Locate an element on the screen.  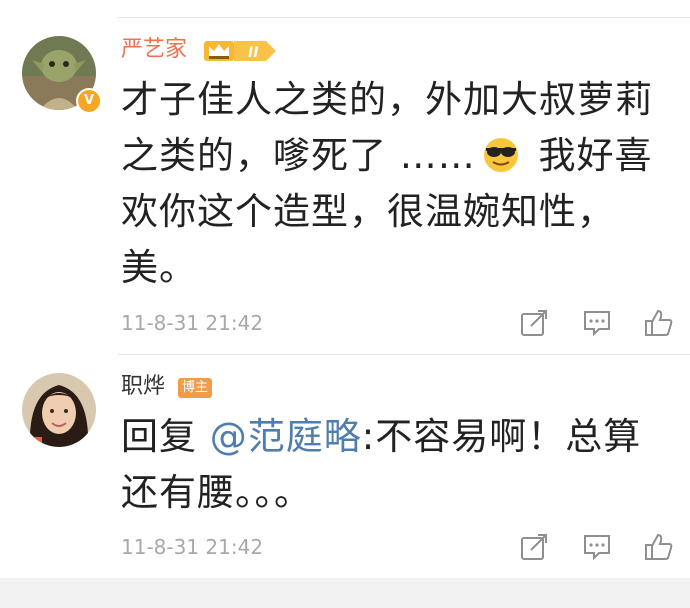
verified-badge-icon: V is located at coordinates (89, 101).